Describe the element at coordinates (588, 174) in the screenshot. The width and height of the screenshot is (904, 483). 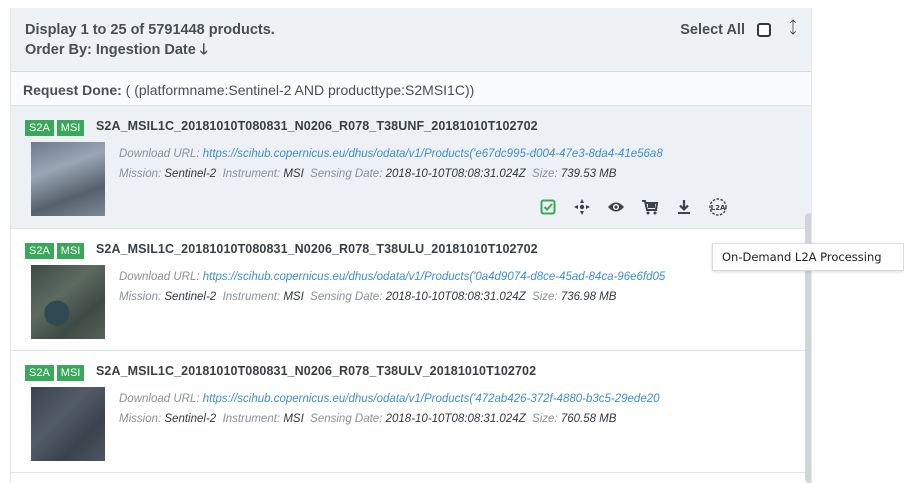
I see `size-value: 739.53 MB` at that location.